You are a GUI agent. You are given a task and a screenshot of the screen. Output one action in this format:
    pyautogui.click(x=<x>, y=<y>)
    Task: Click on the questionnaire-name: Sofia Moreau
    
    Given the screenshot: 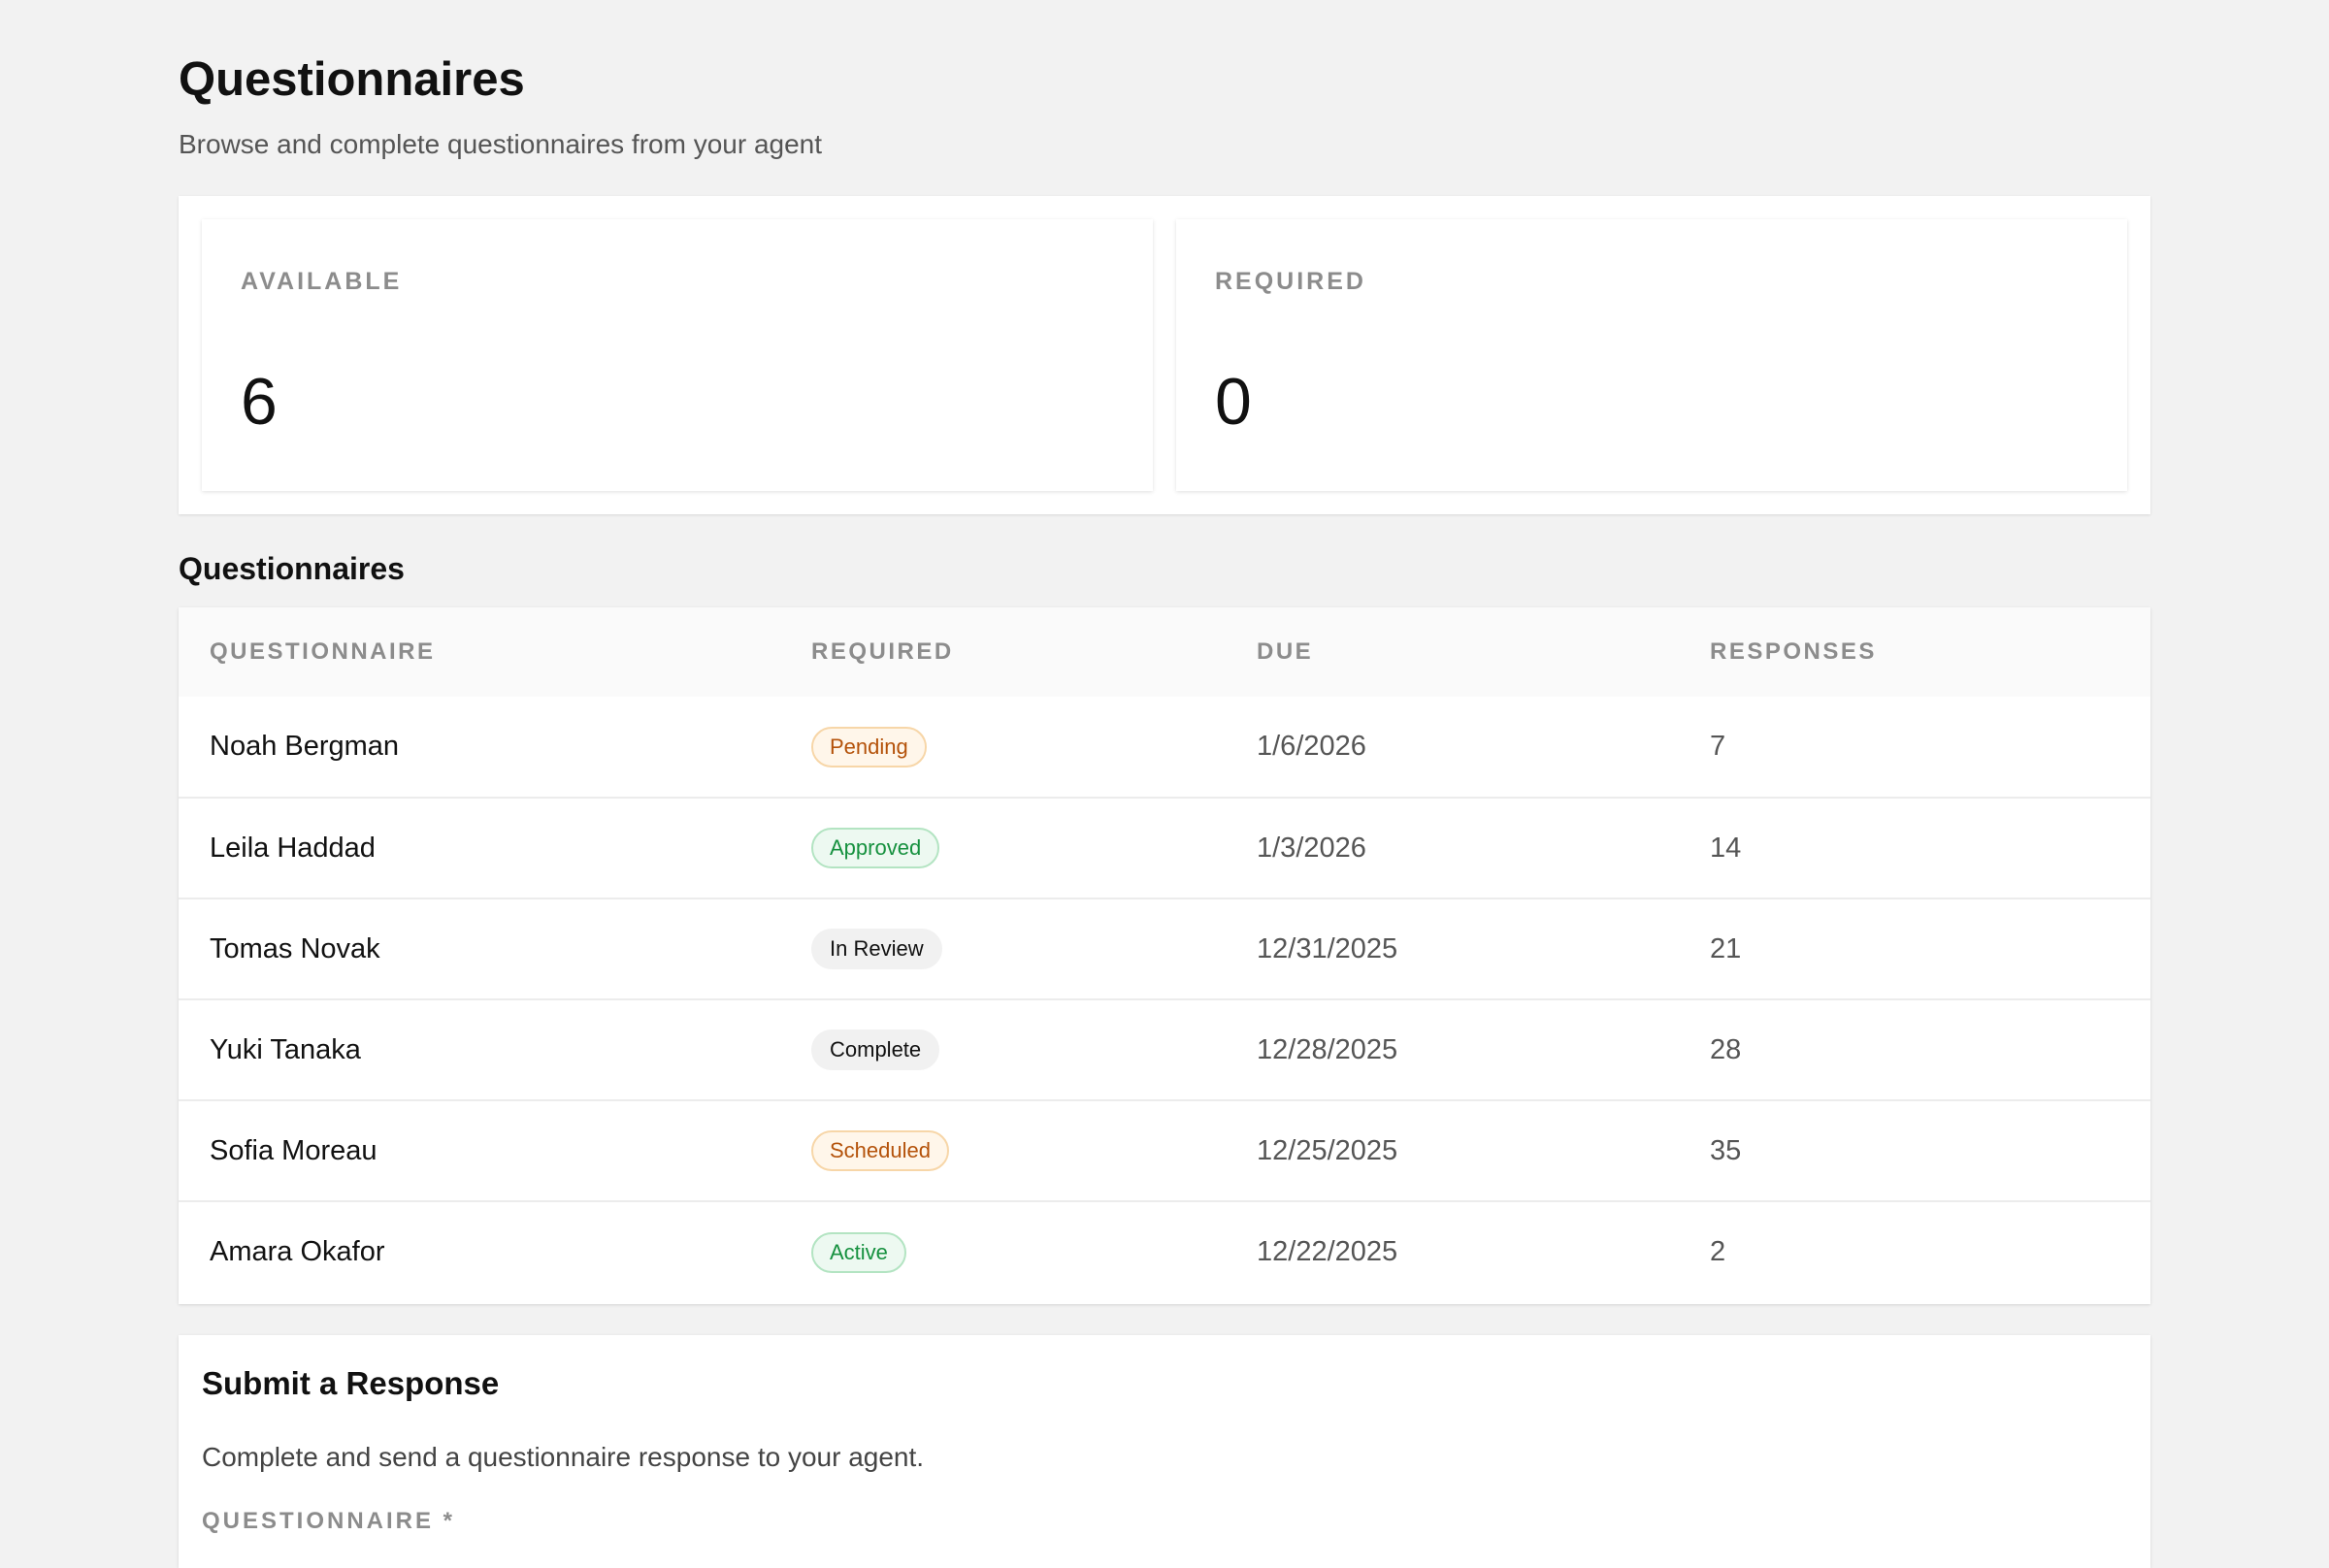 What is the action you would take?
    pyautogui.click(x=293, y=1150)
    